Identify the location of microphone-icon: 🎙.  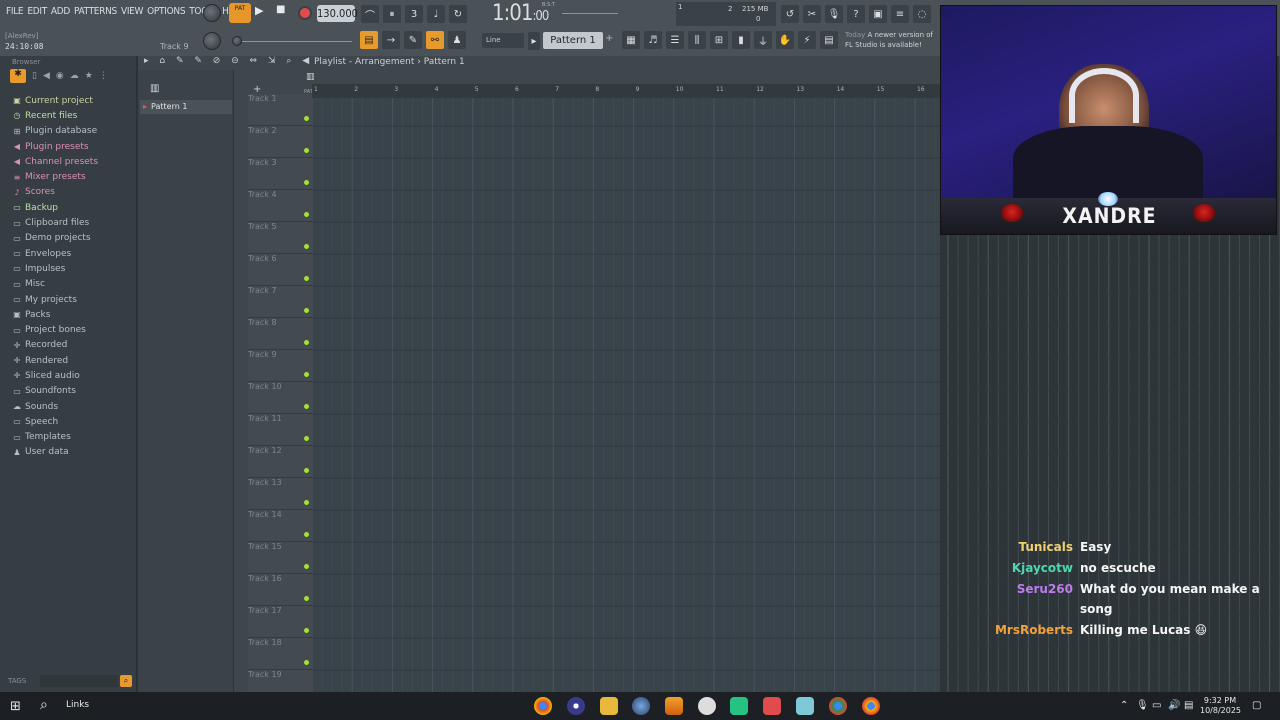
(834, 14).